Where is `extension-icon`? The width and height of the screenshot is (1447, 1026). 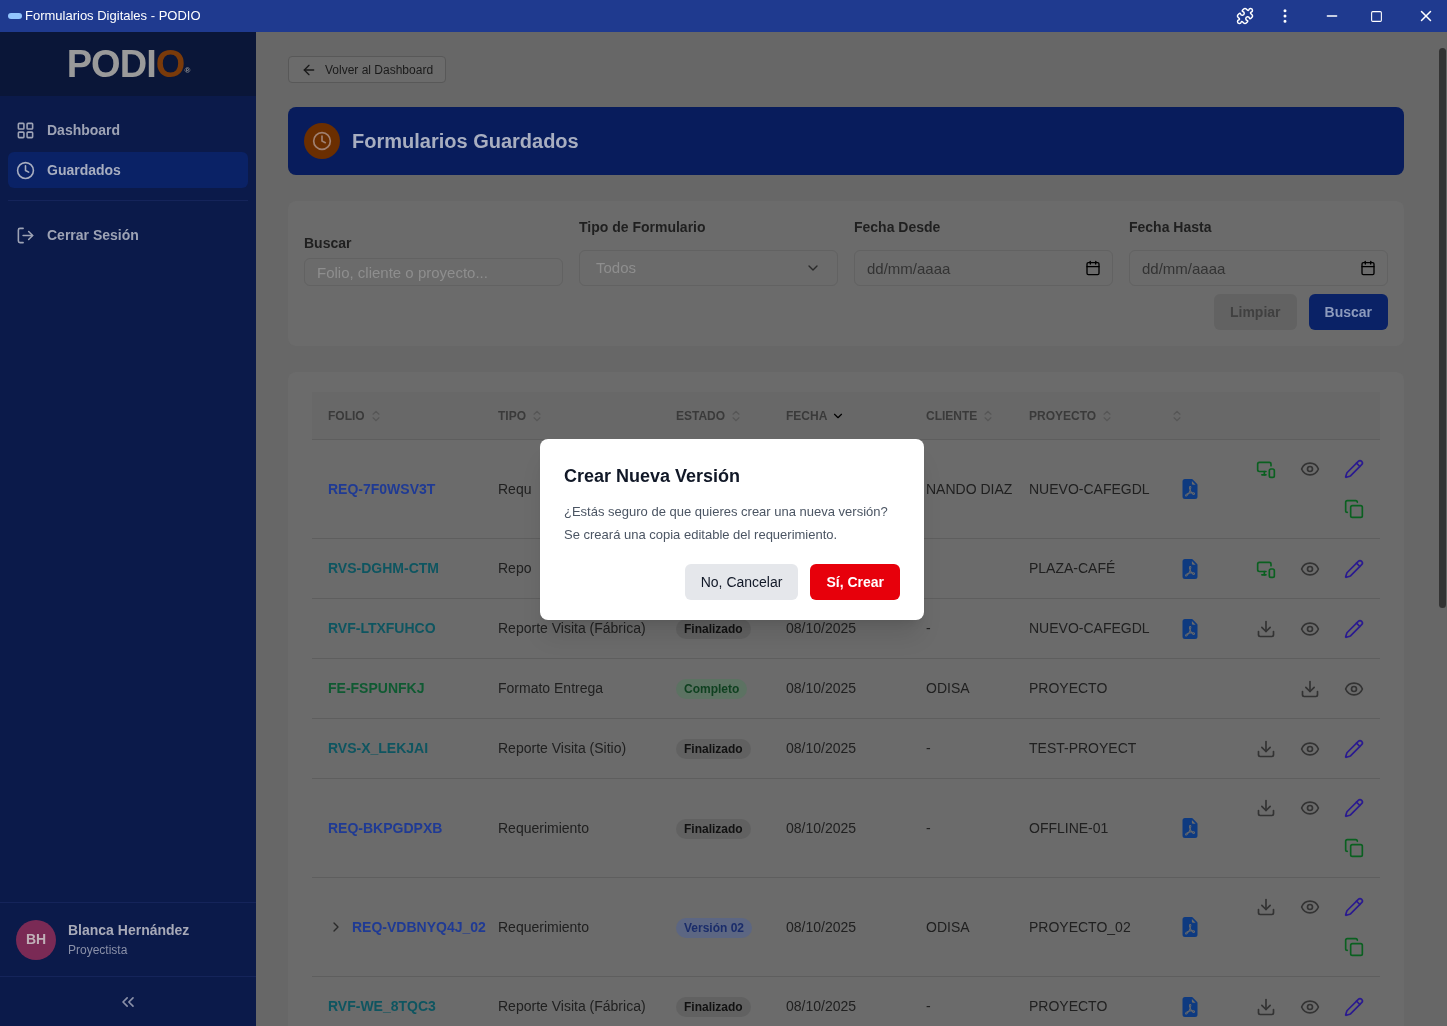
extension-icon is located at coordinates (1245, 16).